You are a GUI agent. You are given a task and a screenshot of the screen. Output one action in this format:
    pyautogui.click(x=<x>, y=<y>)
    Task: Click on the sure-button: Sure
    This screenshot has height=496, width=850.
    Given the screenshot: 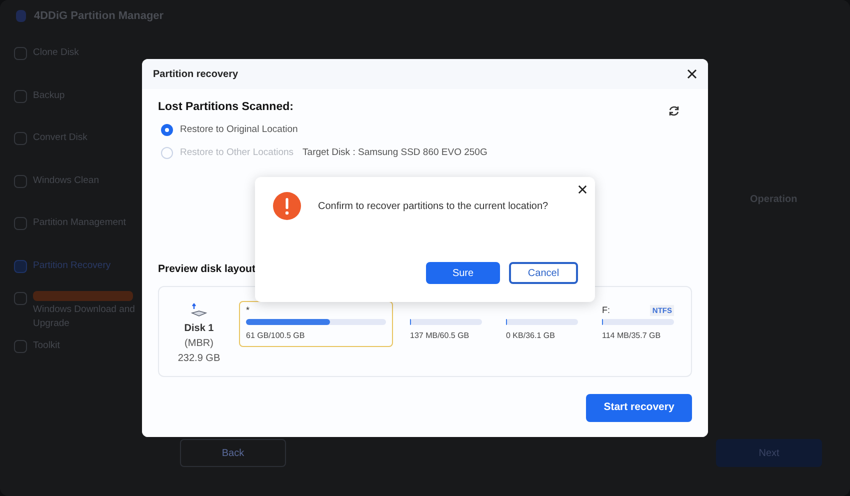 What is the action you would take?
    pyautogui.click(x=463, y=273)
    